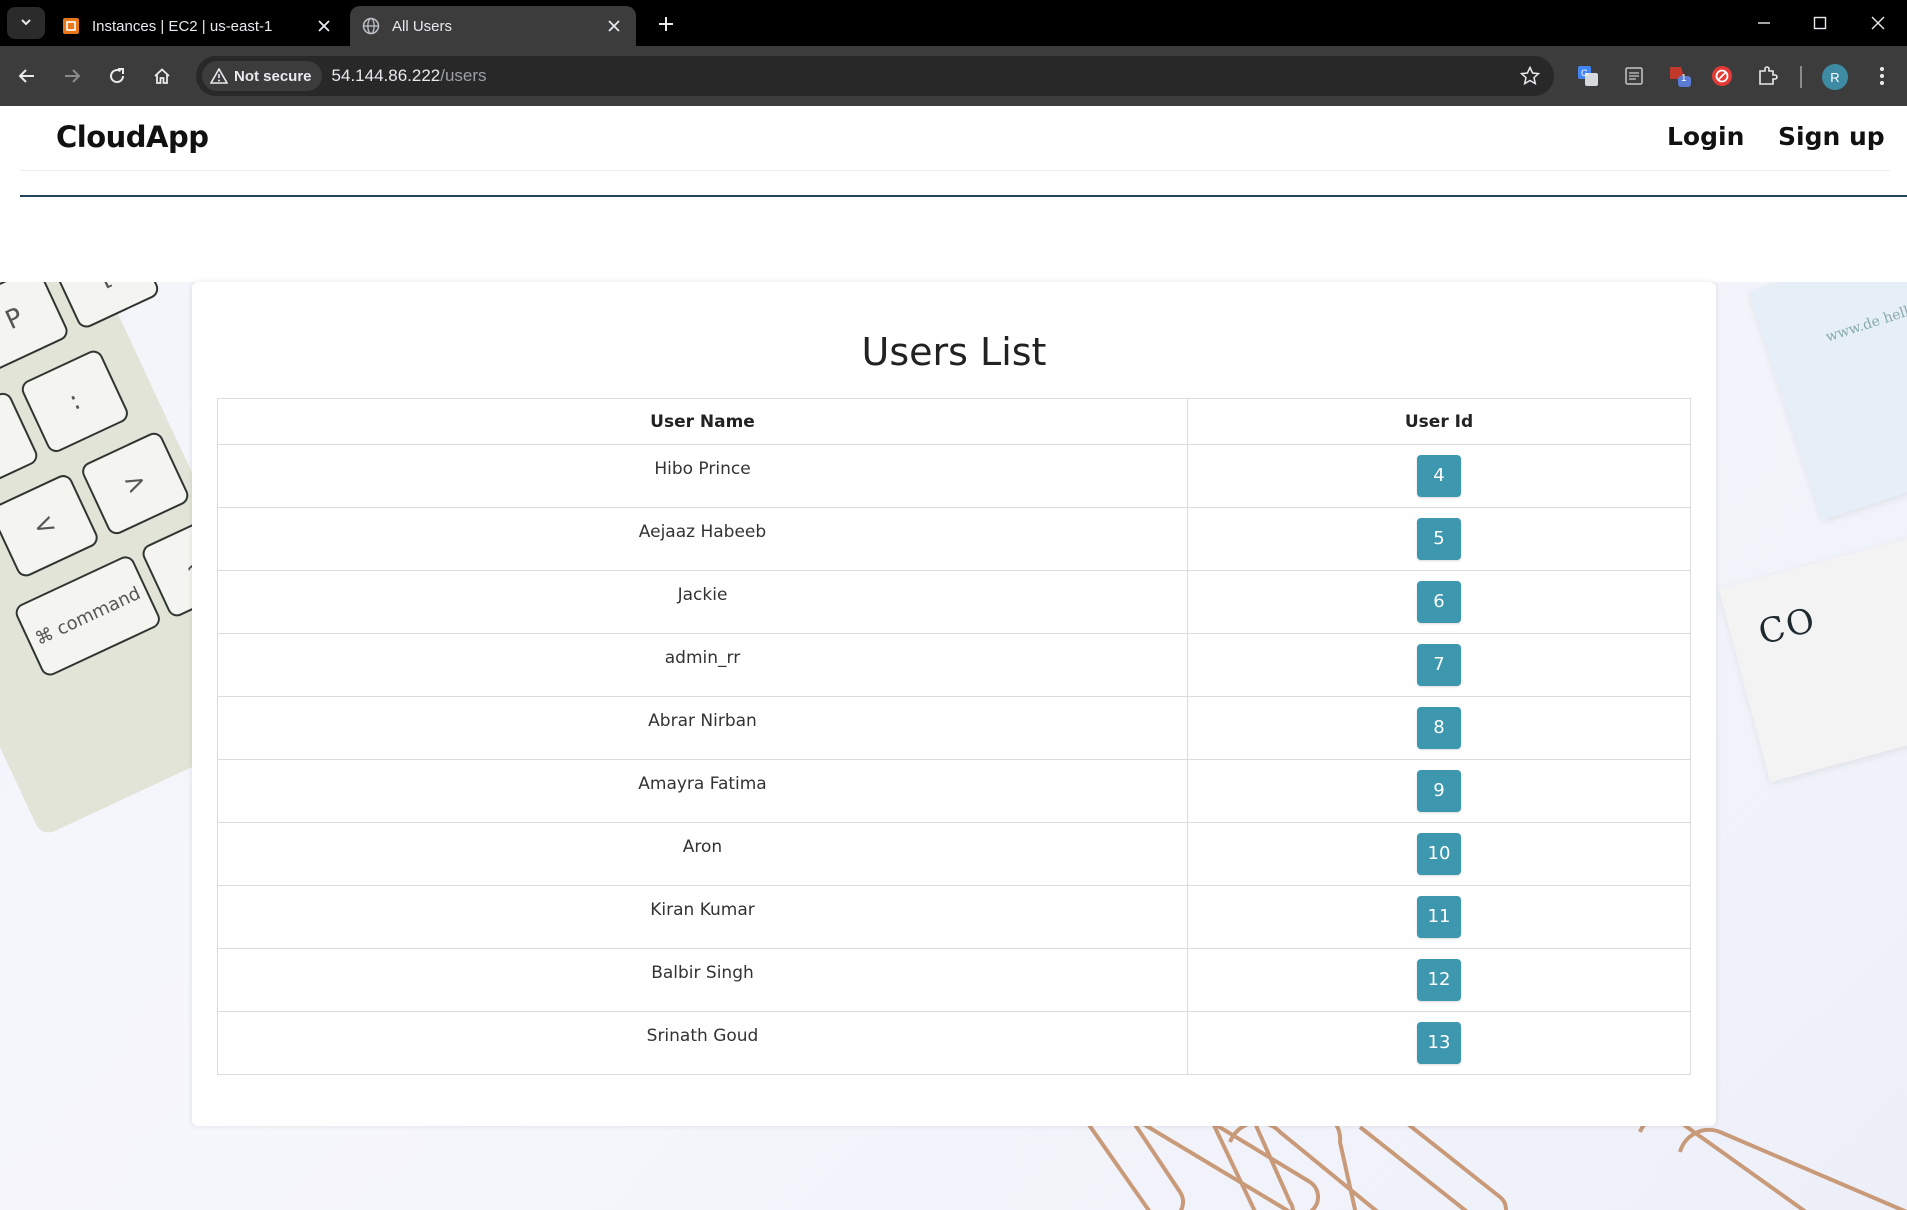  I want to click on extension-badge-count: 1, so click(1684, 78).